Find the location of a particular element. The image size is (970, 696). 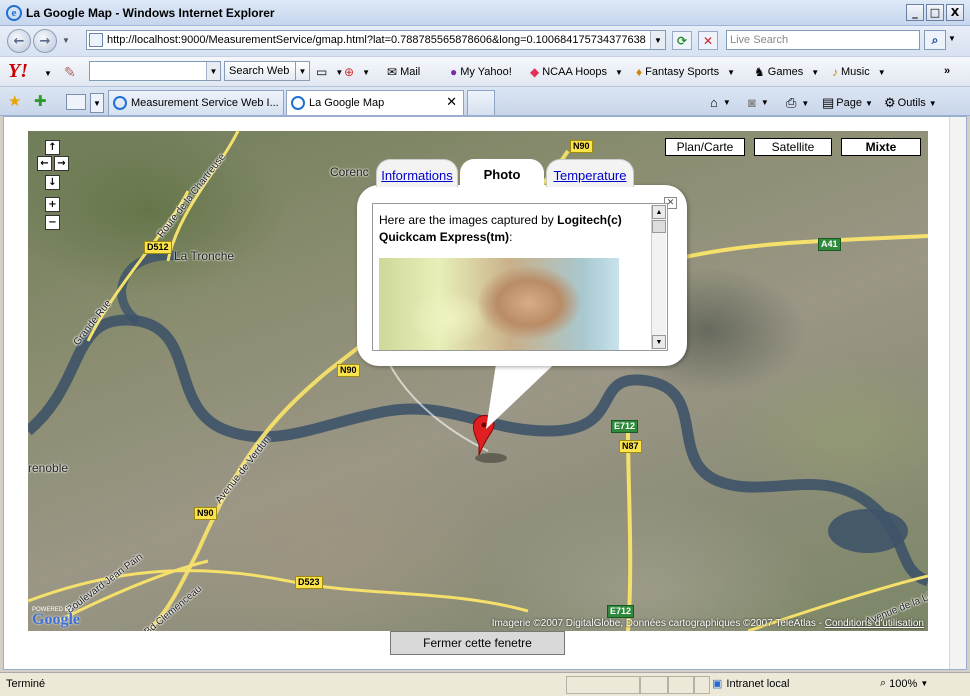

new-tab-button is located at coordinates (481, 102).